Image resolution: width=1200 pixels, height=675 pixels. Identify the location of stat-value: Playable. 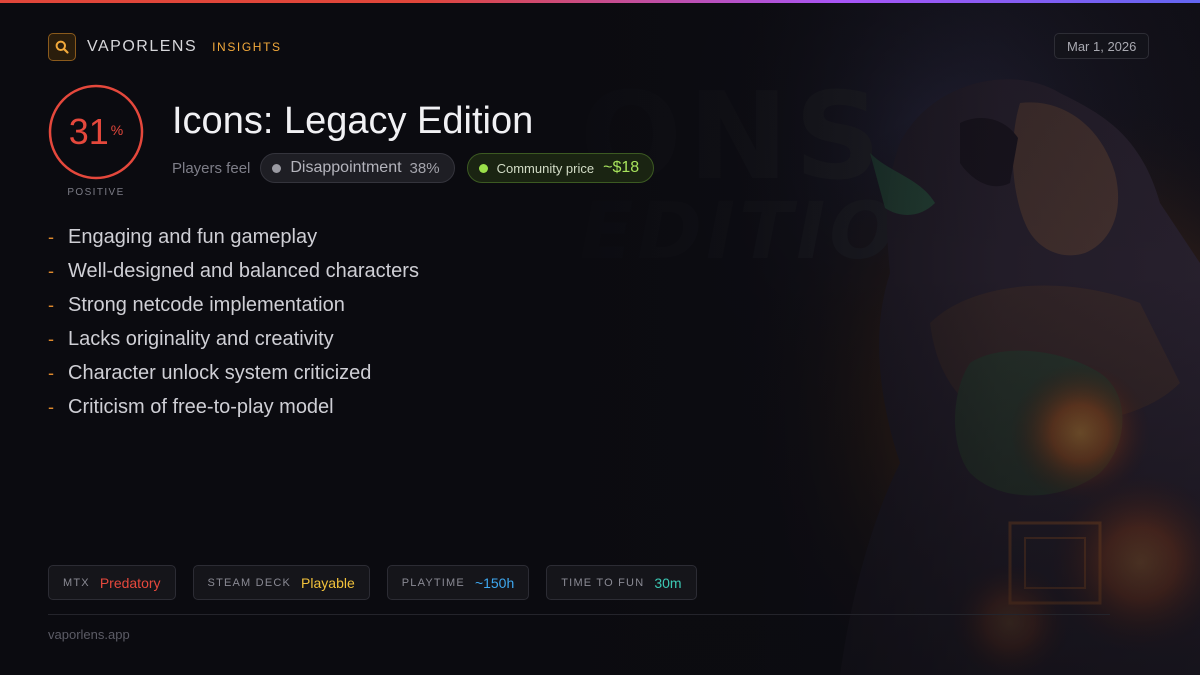
(328, 582).